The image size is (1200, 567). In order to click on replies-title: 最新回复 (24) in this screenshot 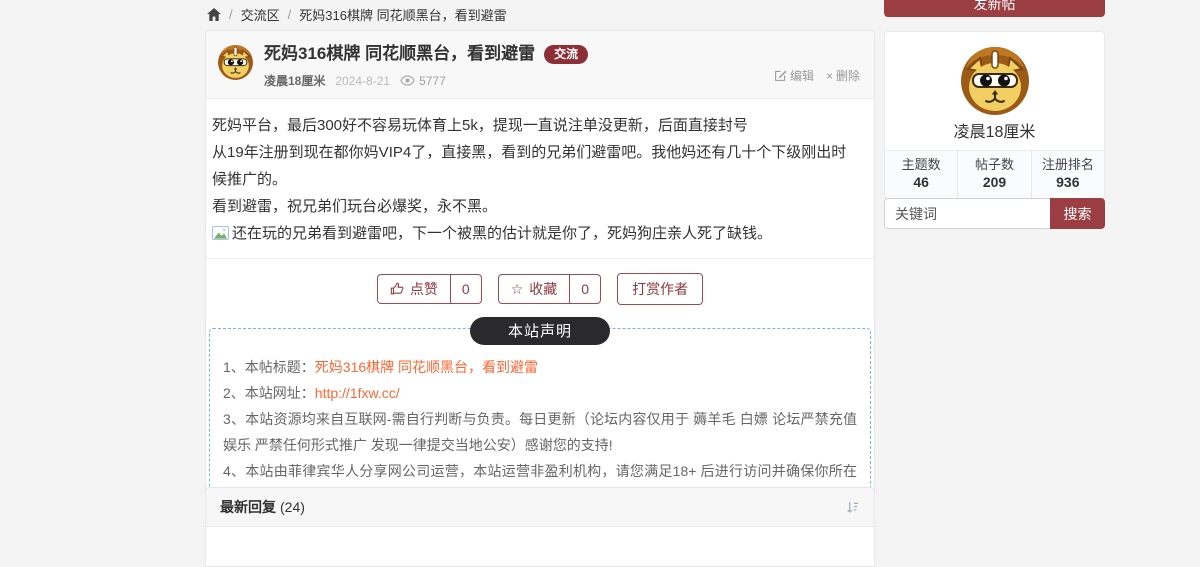, I will do `click(262, 507)`.